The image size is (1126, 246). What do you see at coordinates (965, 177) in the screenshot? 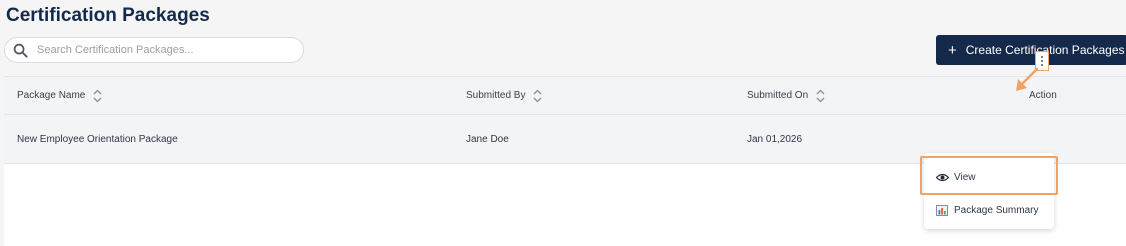
I see `menu-item-label: View` at bounding box center [965, 177].